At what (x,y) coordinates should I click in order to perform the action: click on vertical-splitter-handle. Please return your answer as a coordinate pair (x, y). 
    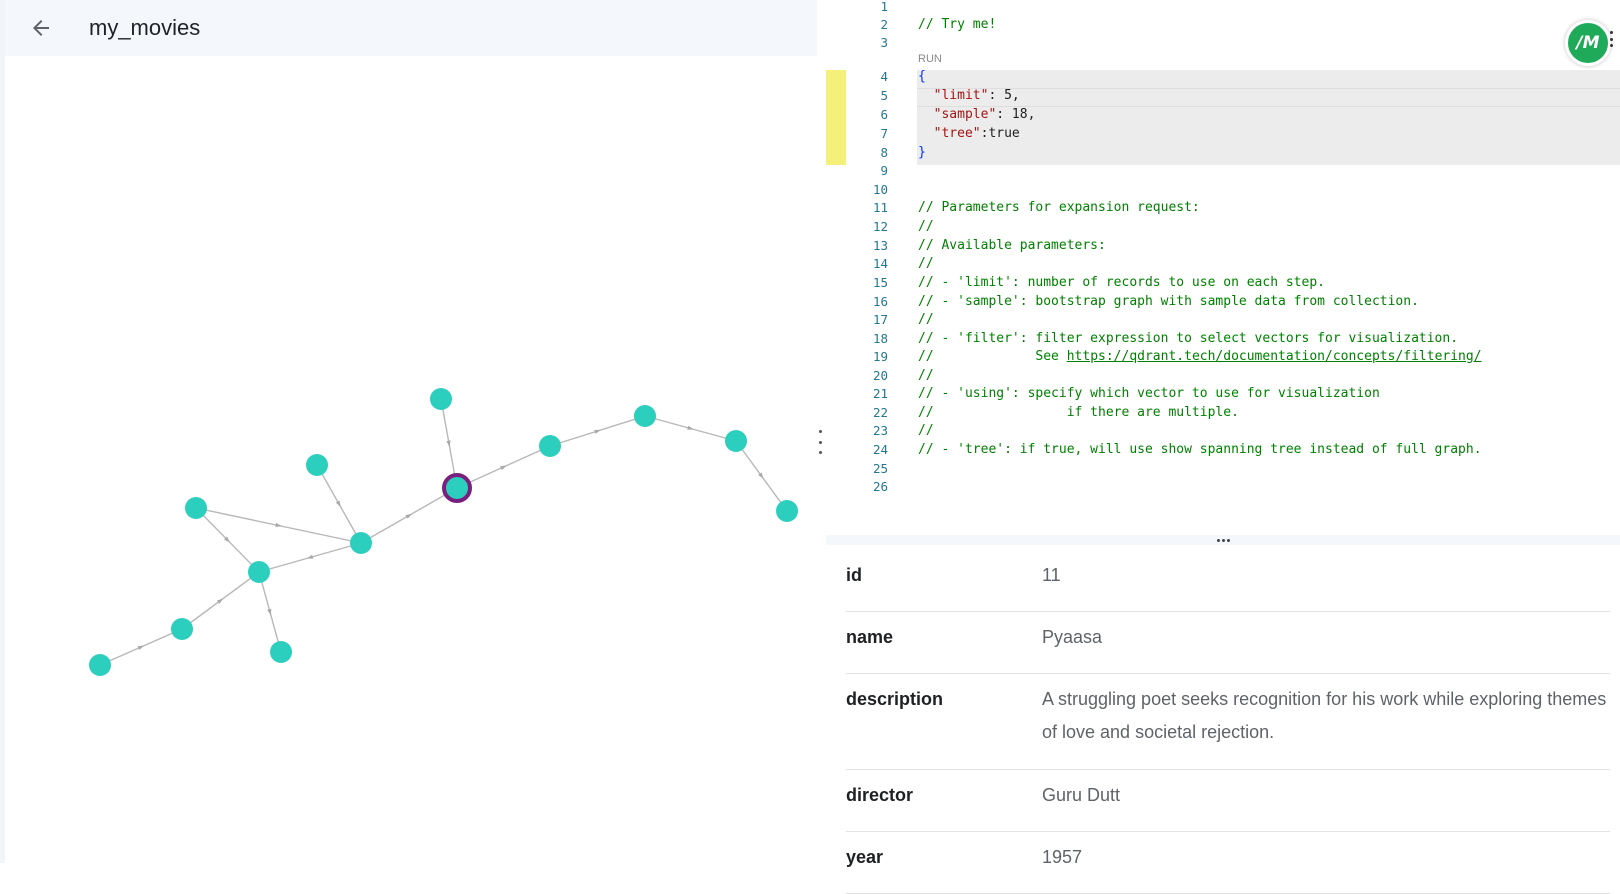
    Looking at the image, I should click on (820, 442).